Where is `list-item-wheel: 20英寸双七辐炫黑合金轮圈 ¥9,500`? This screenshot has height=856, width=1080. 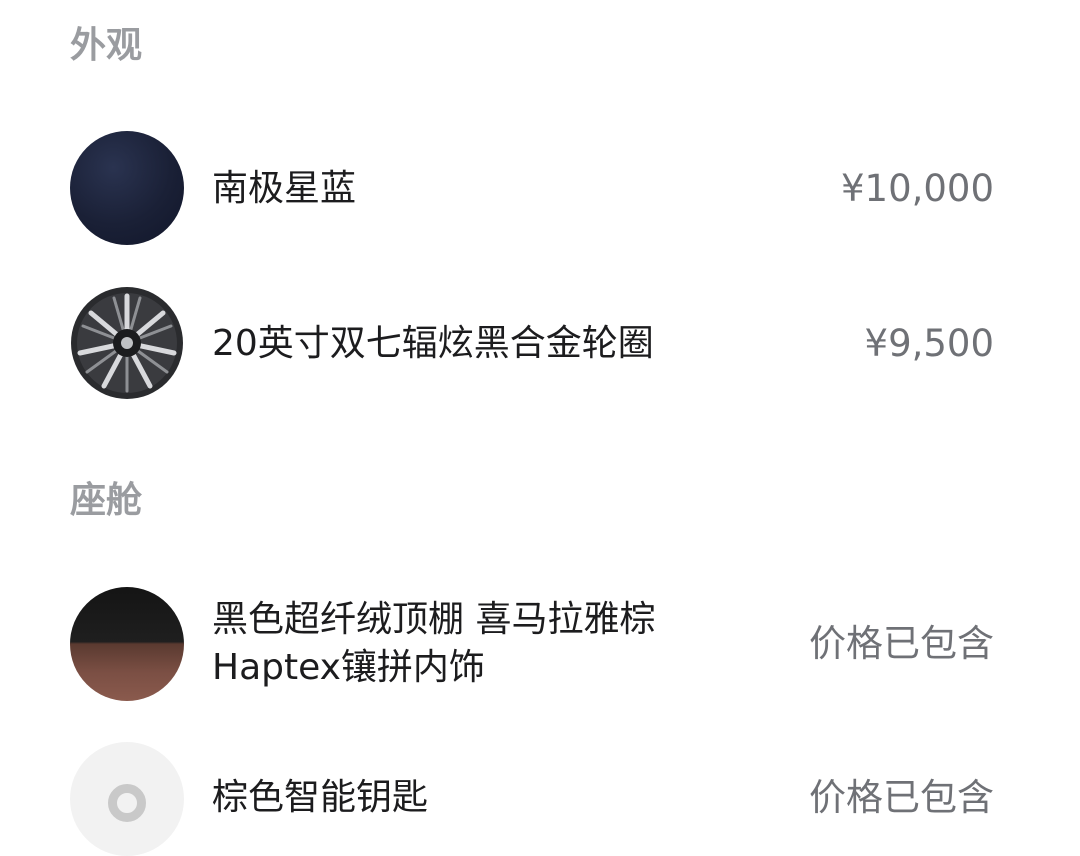 list-item-wheel: 20英寸双七辐炫黑合金轮圈 ¥9,500 is located at coordinates (540, 343).